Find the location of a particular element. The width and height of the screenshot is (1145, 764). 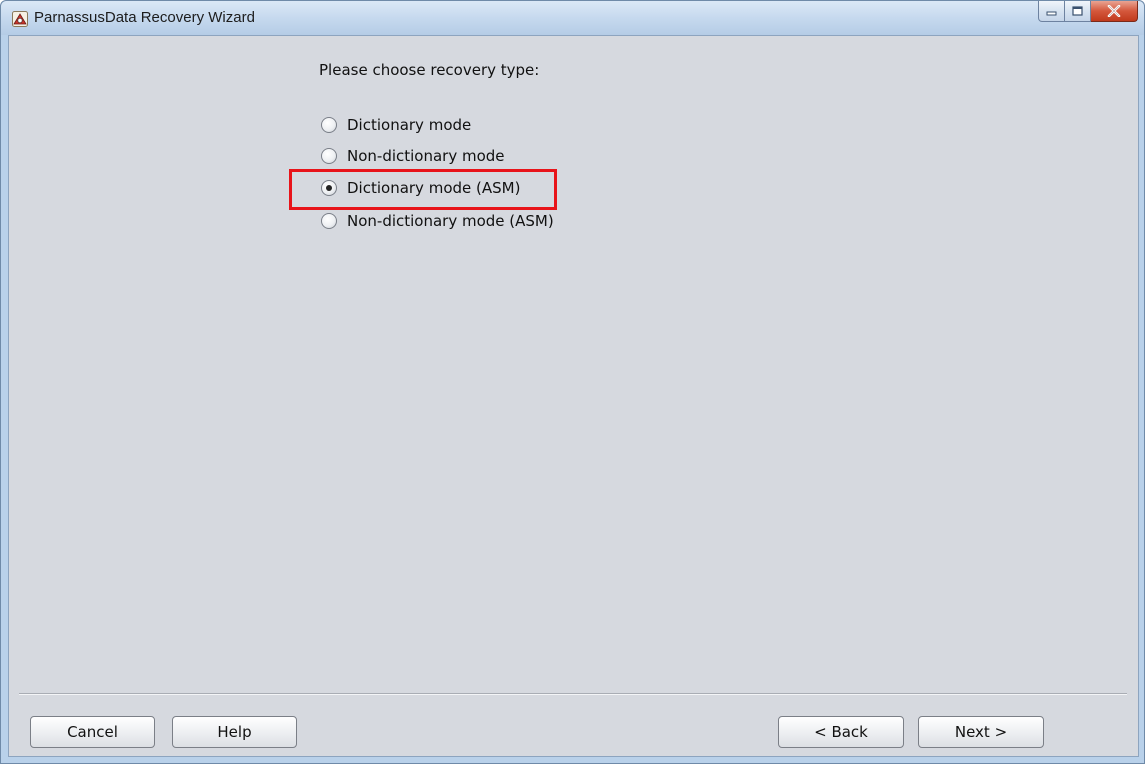

minimize-icon is located at coordinates (1051, 13).